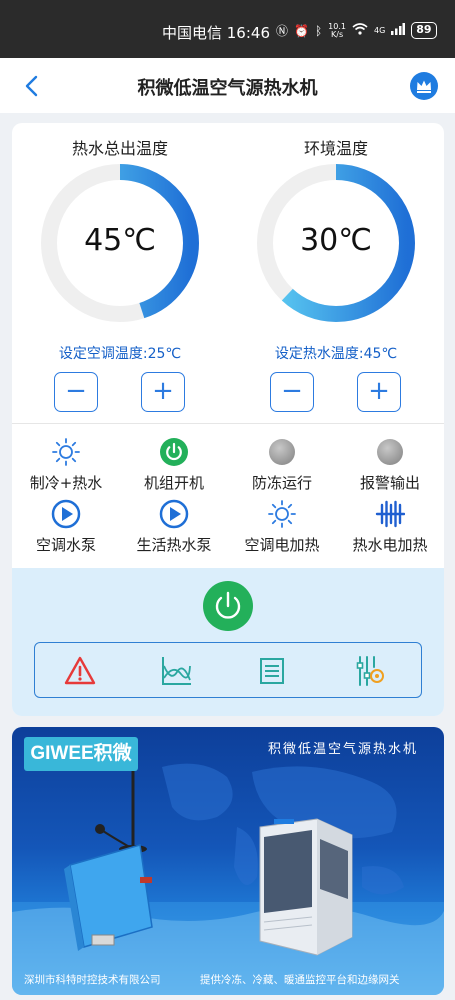  What do you see at coordinates (390, 545) in the screenshot?
I see `status-label: 热水电加热` at bounding box center [390, 545].